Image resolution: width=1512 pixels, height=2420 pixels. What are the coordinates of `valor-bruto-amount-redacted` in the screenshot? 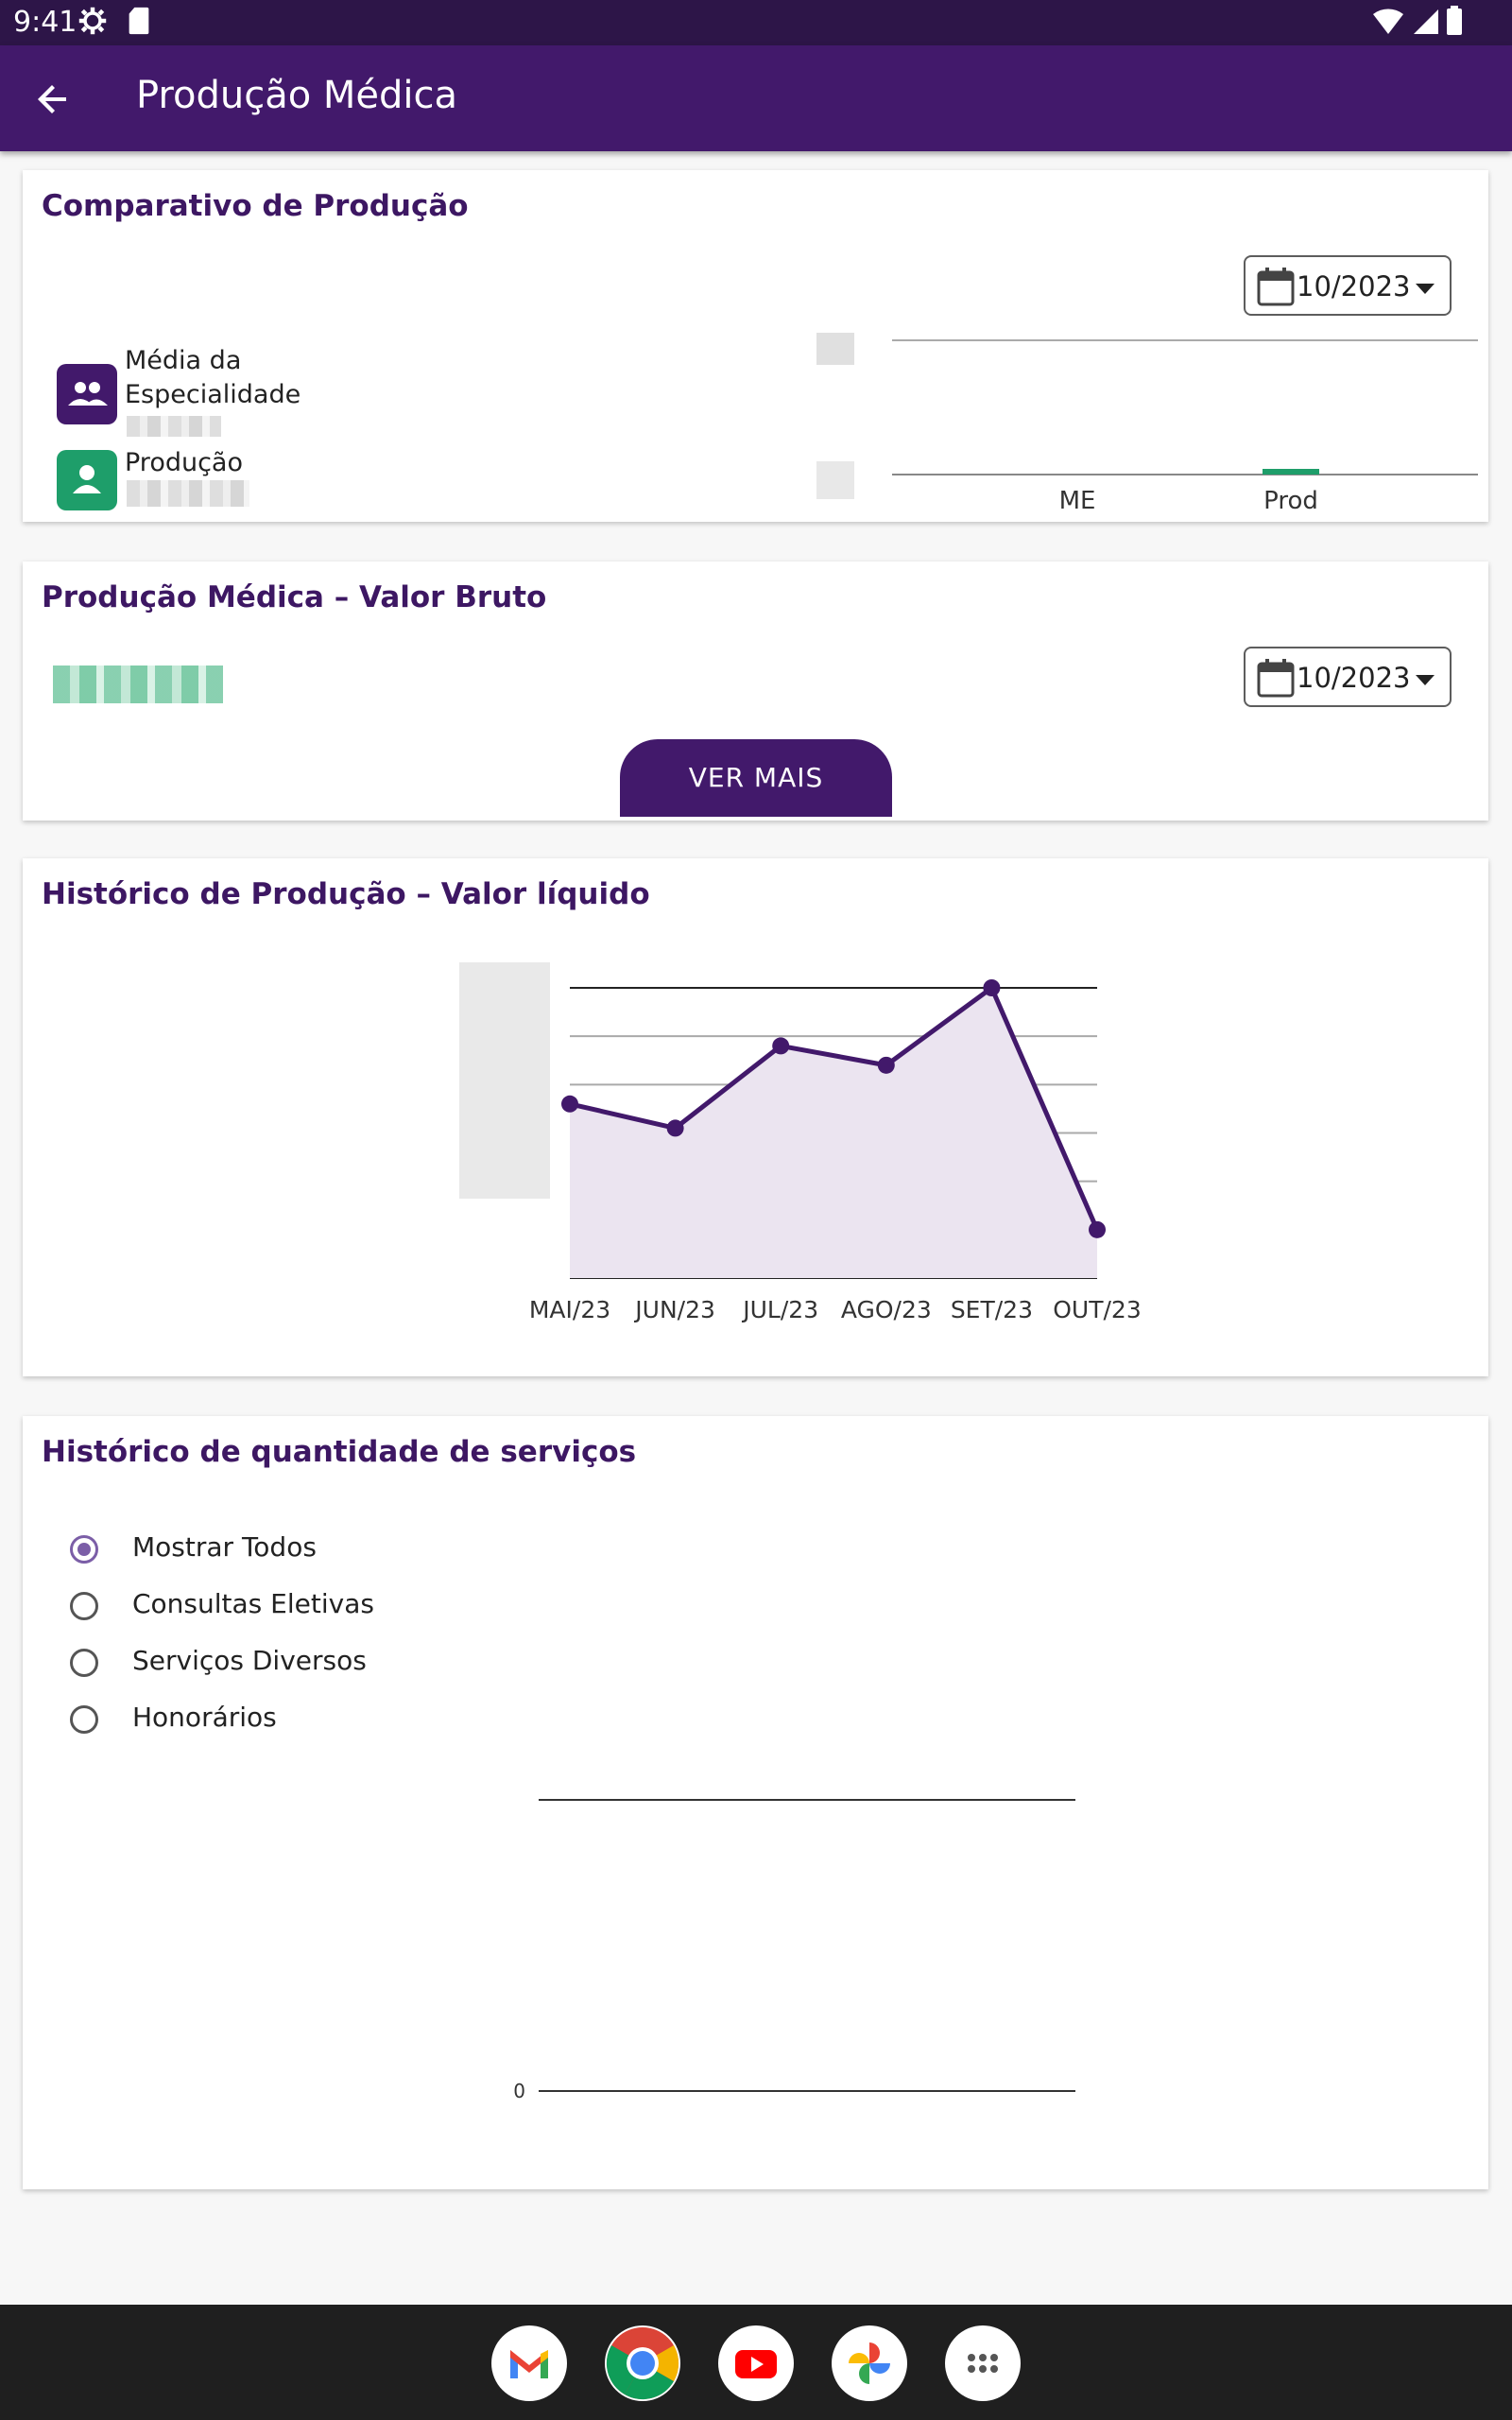 It's located at (138, 685).